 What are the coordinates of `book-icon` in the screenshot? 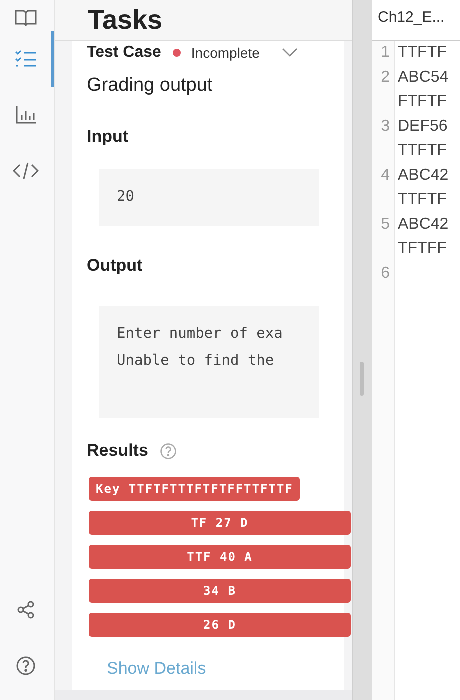 It's located at (26, 18).